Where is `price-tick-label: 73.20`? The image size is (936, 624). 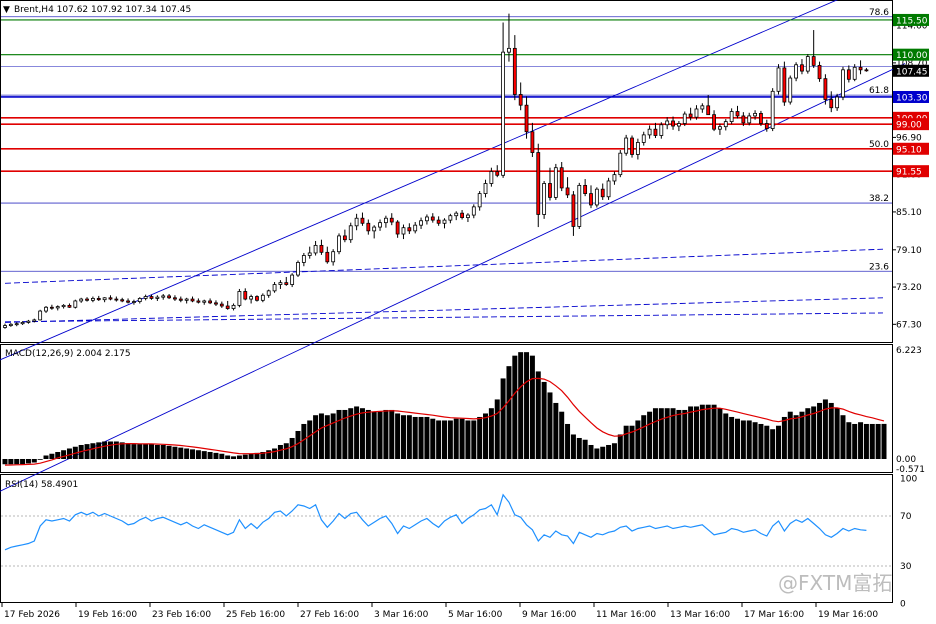 price-tick-label: 73.20 is located at coordinates (909, 288).